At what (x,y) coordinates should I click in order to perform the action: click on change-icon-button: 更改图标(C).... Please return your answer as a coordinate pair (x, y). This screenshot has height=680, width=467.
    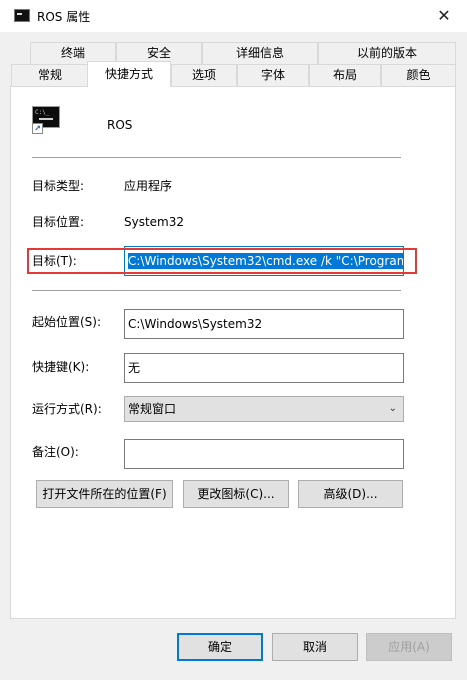
    Looking at the image, I should click on (236, 494).